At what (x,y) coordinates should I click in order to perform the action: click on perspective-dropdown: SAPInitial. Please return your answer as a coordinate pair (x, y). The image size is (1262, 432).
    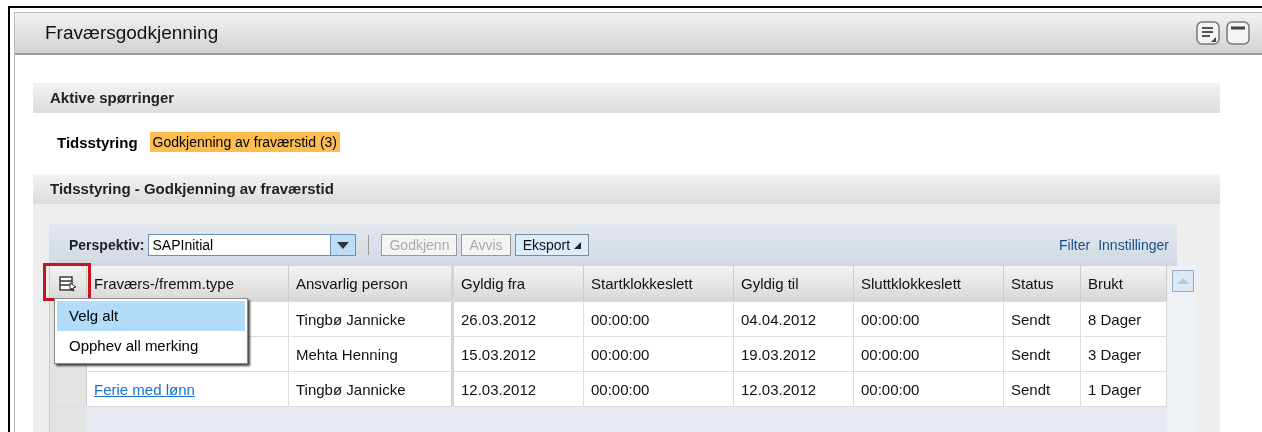
    Looking at the image, I should click on (252, 245).